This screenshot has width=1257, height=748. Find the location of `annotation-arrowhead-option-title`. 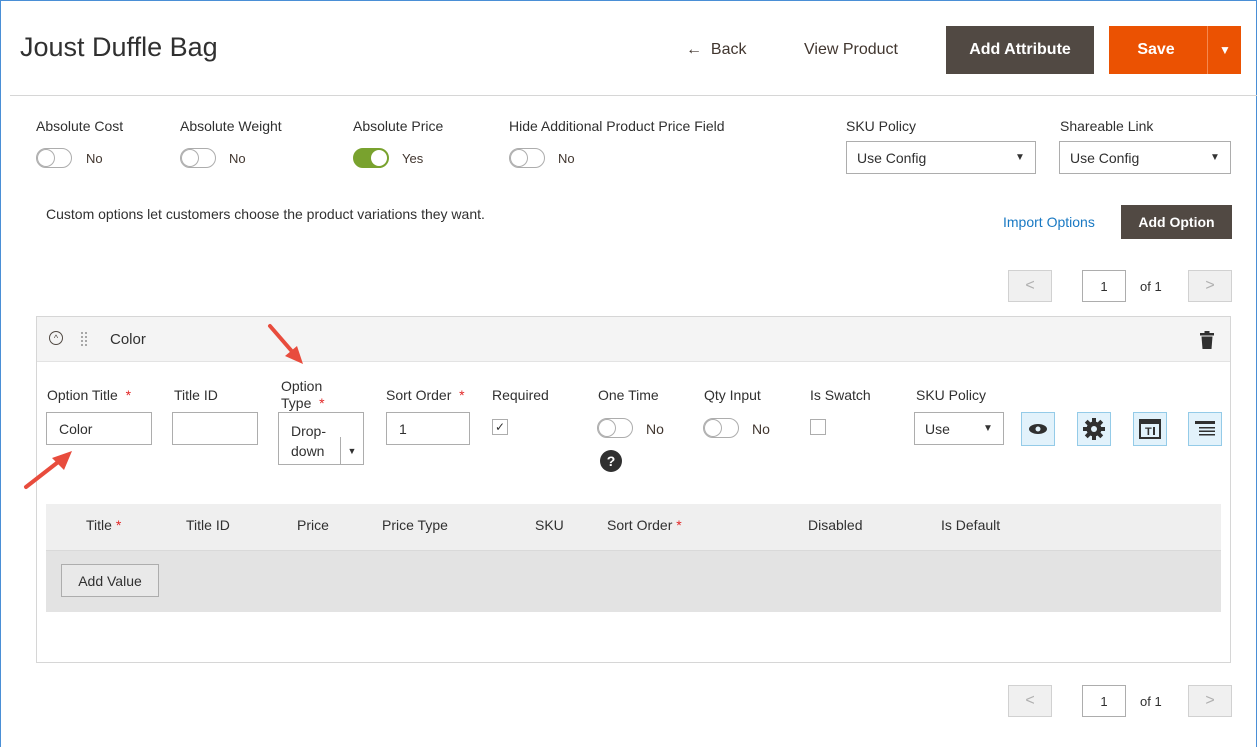

annotation-arrowhead-option-title is located at coordinates (62, 460).